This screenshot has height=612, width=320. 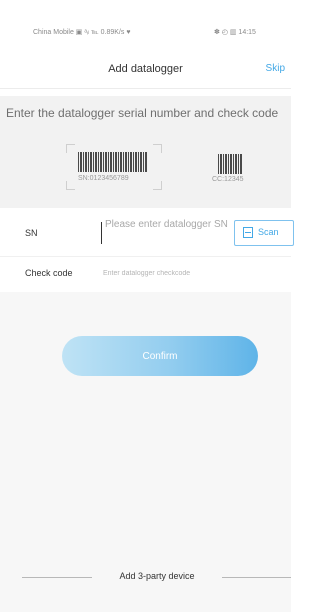 I want to click on form-divider, so click(x=145, y=256).